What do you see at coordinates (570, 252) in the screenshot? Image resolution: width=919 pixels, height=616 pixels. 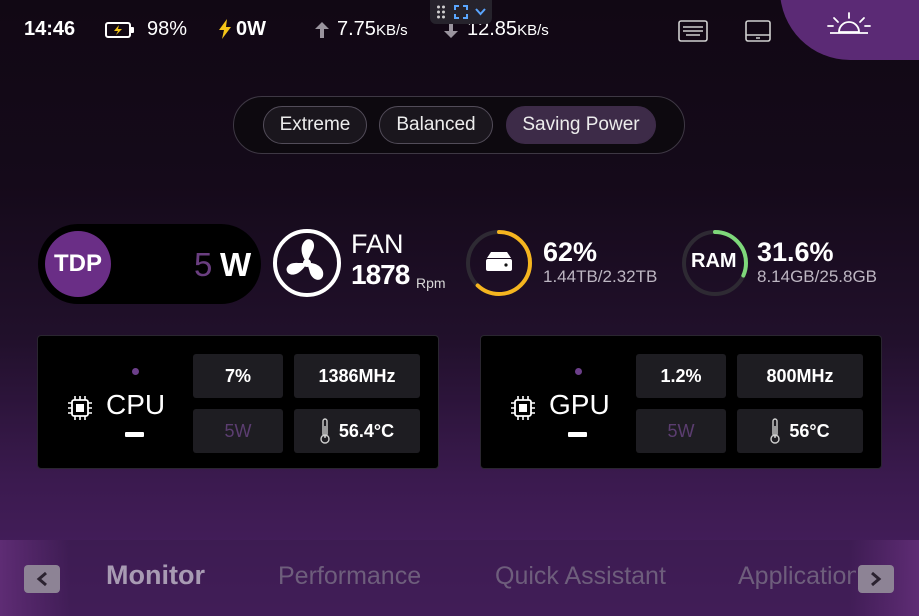 I see `disk-usage-percent: 62%` at bounding box center [570, 252].